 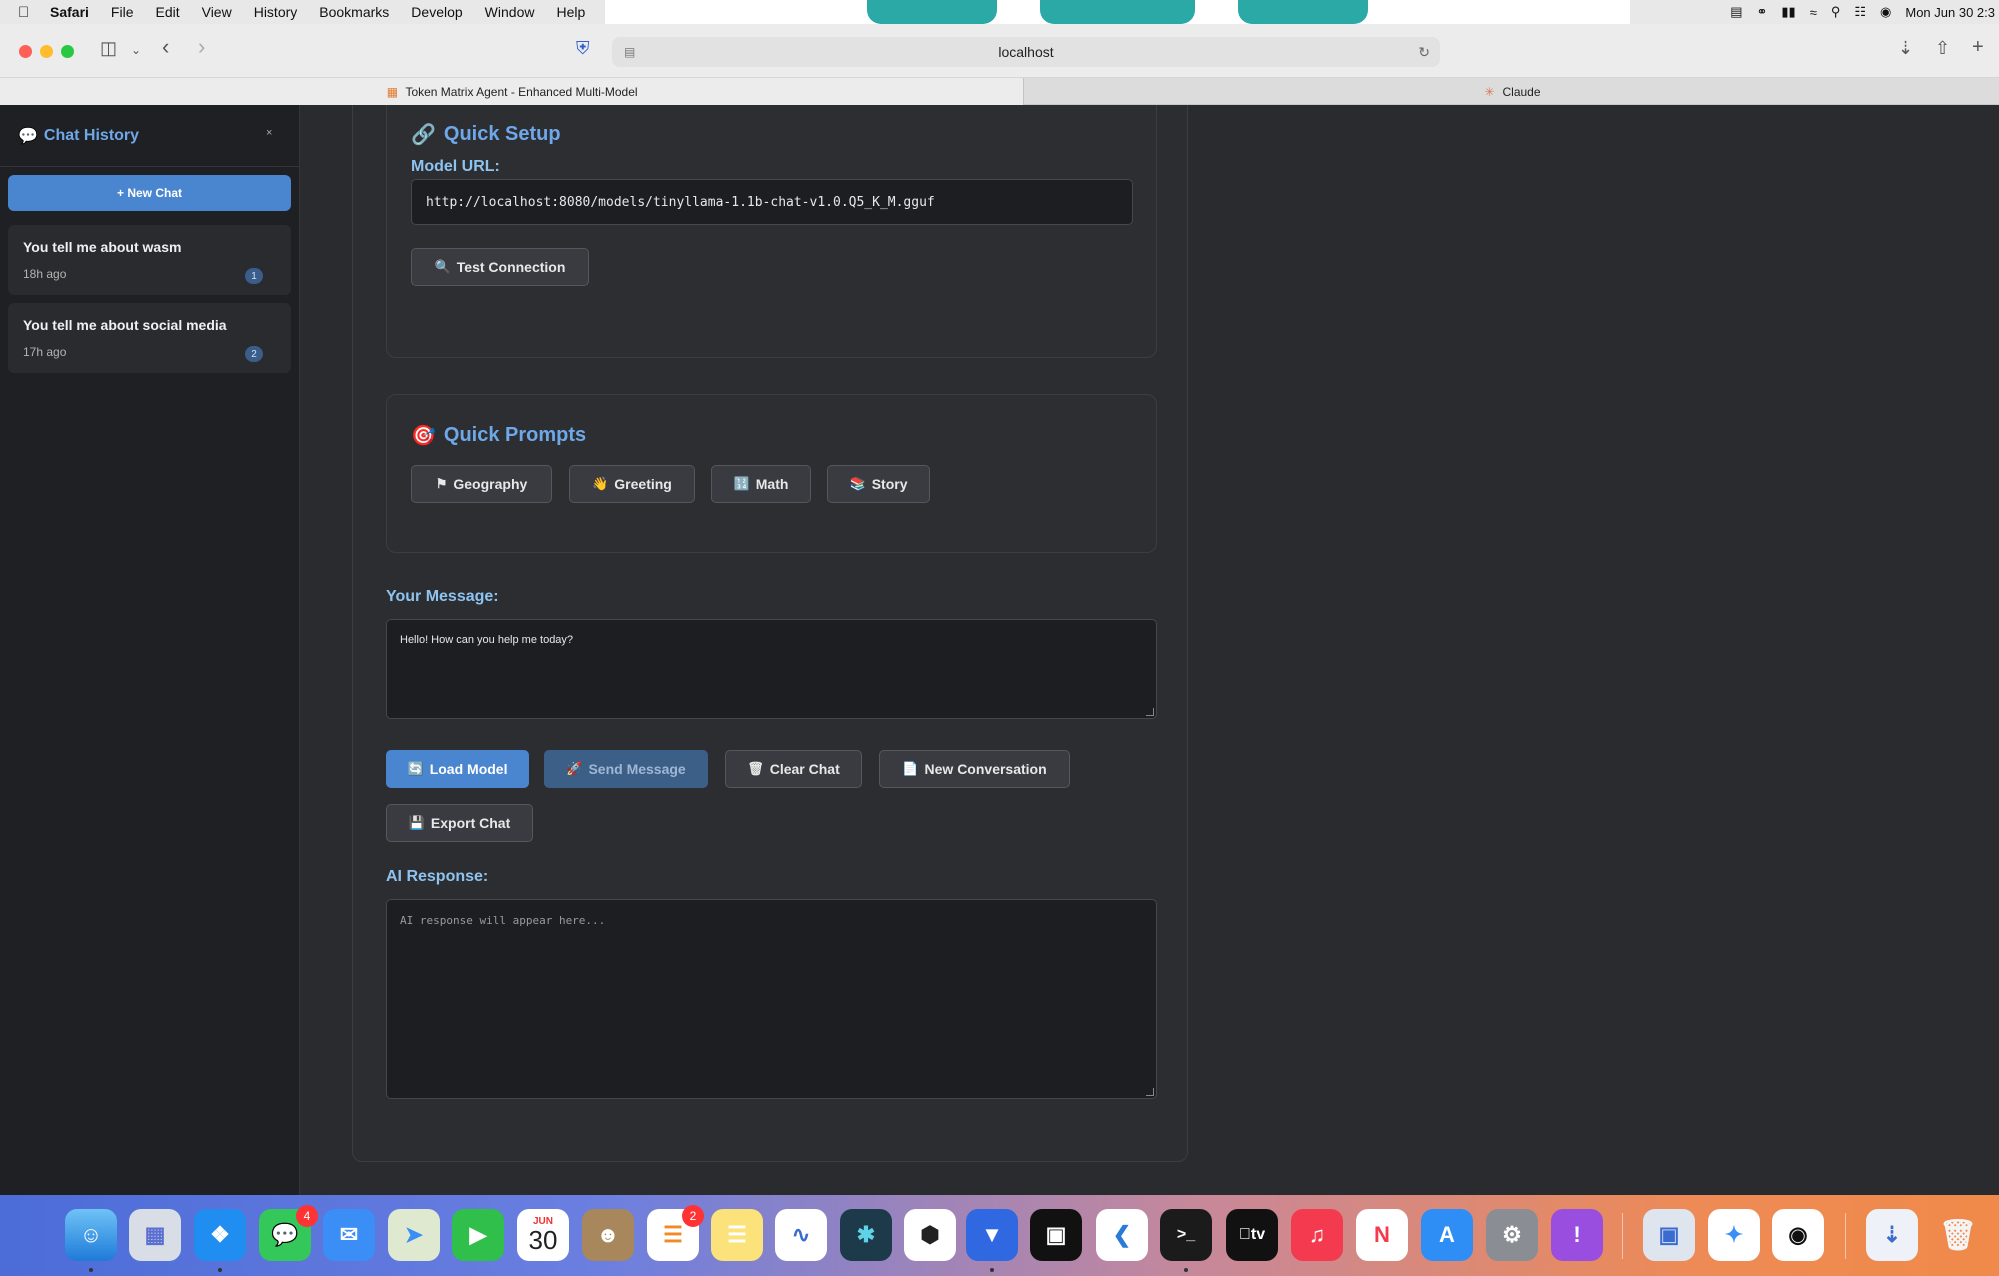 I want to click on menu-view: View, so click(x=217, y=12).